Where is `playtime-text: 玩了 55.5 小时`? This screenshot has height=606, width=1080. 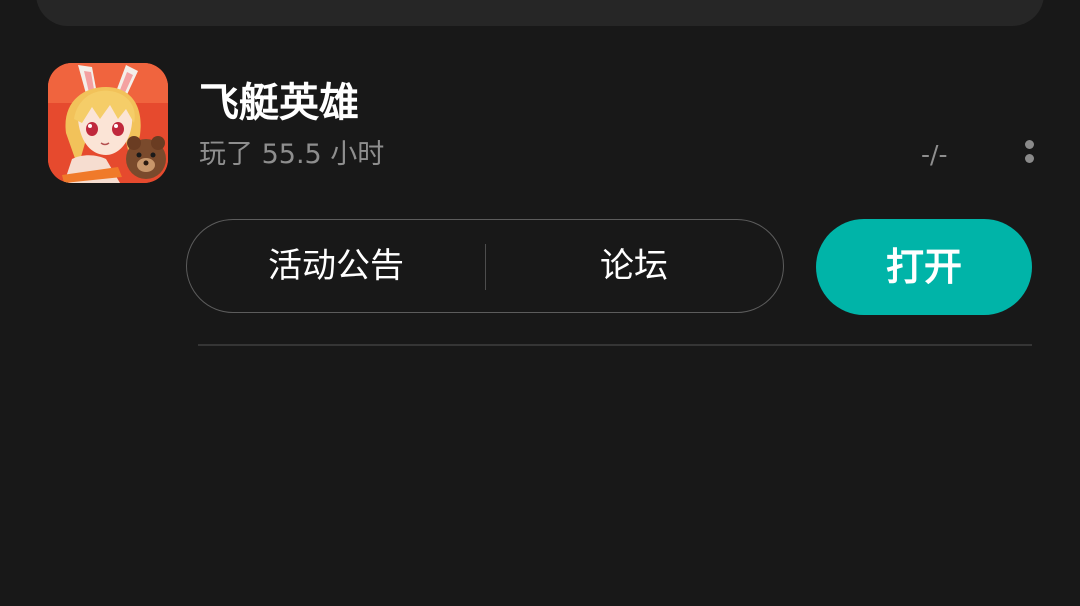
playtime-text: 玩了 55.5 小时 is located at coordinates (292, 154).